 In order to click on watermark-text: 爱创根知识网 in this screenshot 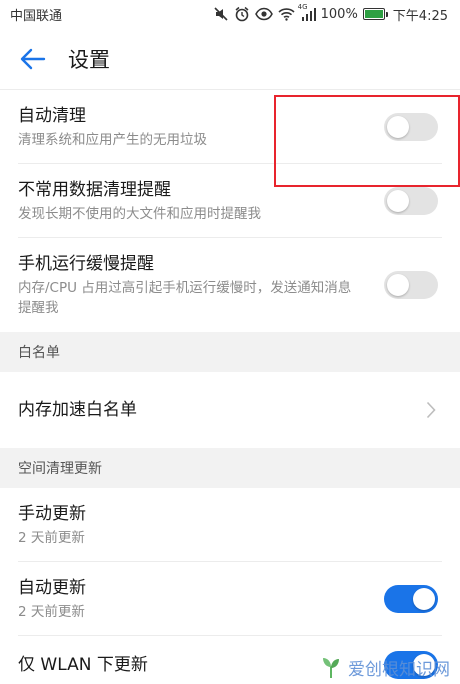, I will do `click(399, 669)`.